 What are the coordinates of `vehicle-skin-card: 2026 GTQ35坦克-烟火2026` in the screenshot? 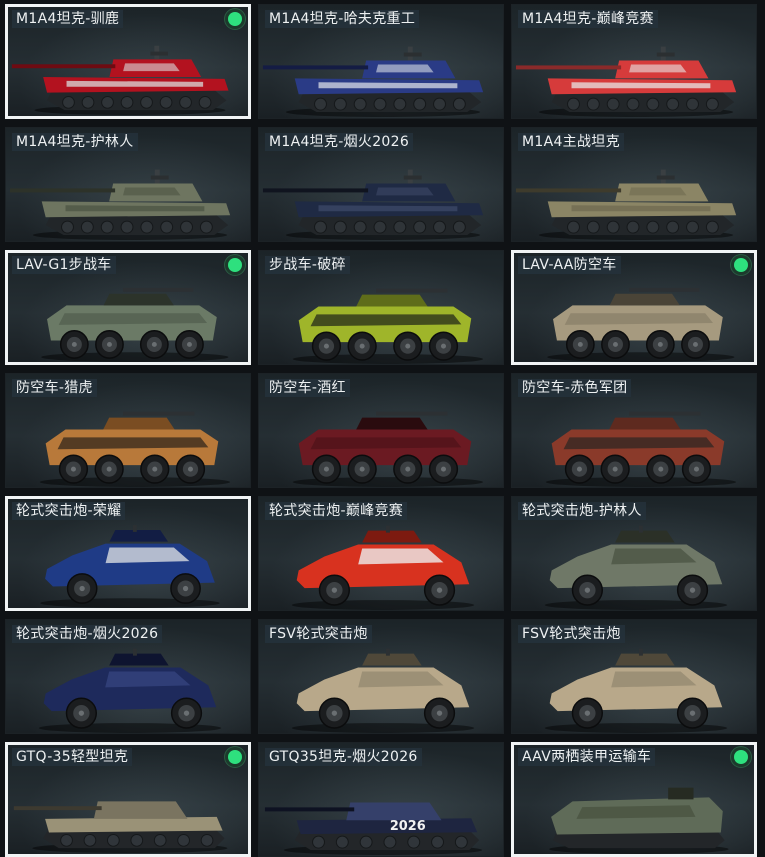 It's located at (381, 799).